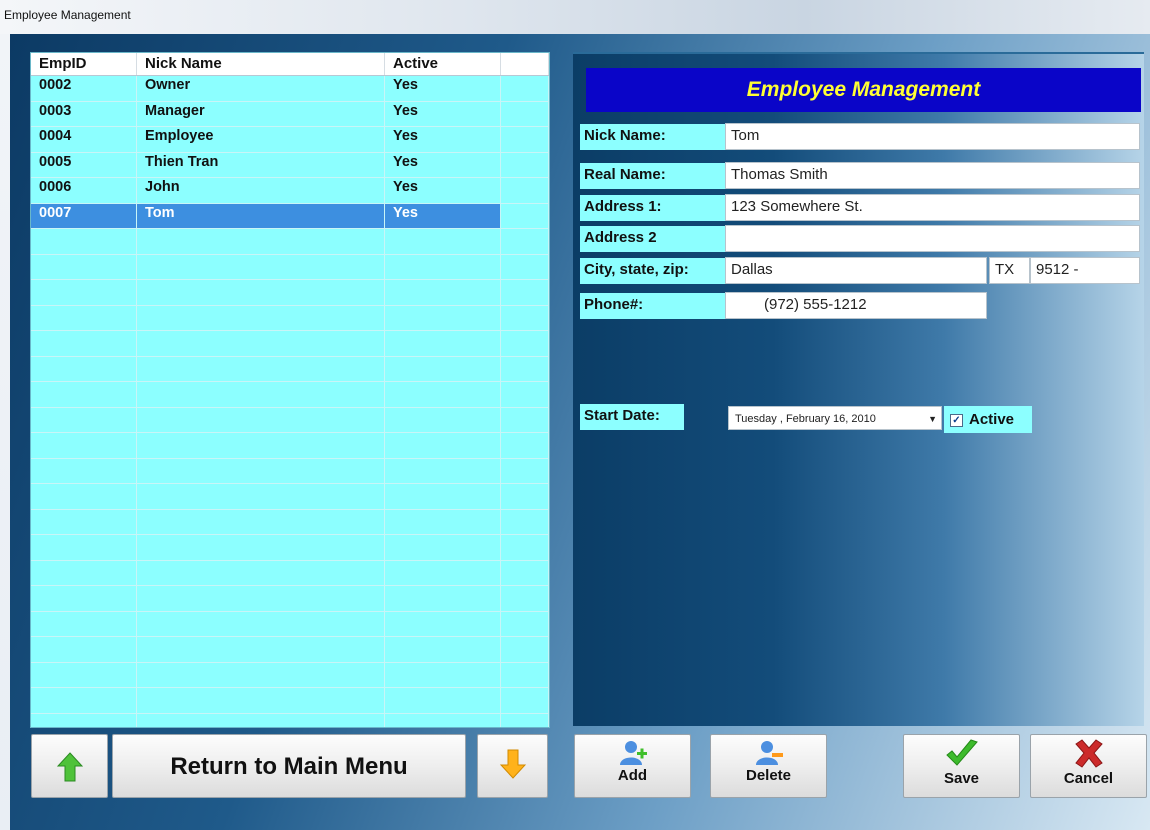 The width and height of the screenshot is (1150, 830). Describe the element at coordinates (67, 15) in the screenshot. I see `window-title: Employee Management` at that location.